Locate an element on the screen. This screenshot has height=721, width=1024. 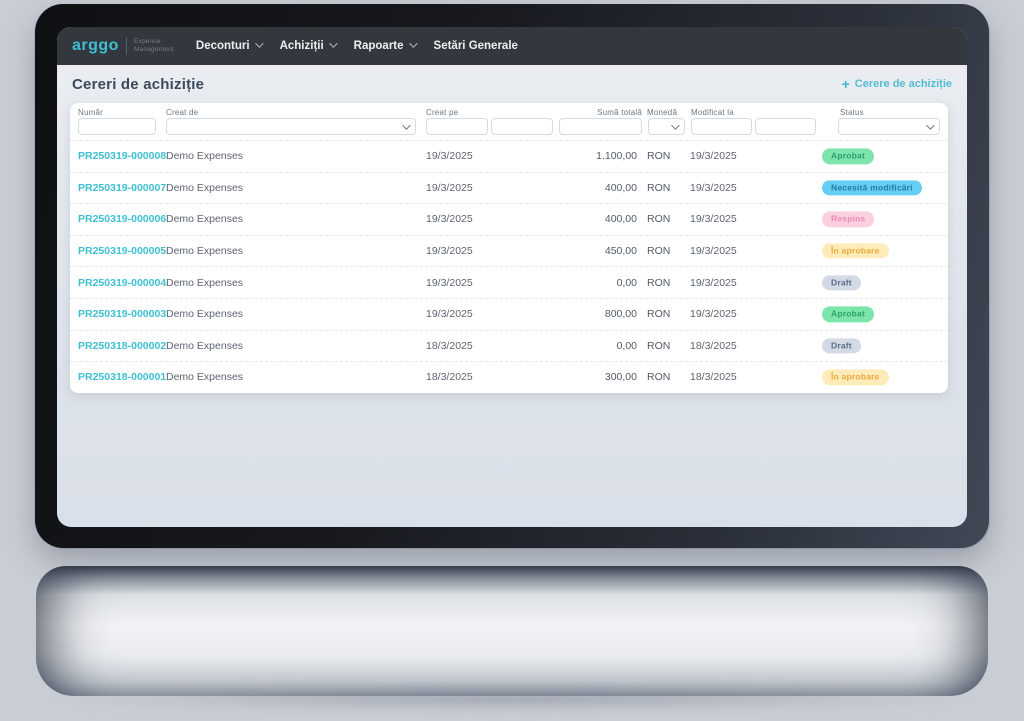
brand-tagline-line2: Management is located at coordinates (153, 49).